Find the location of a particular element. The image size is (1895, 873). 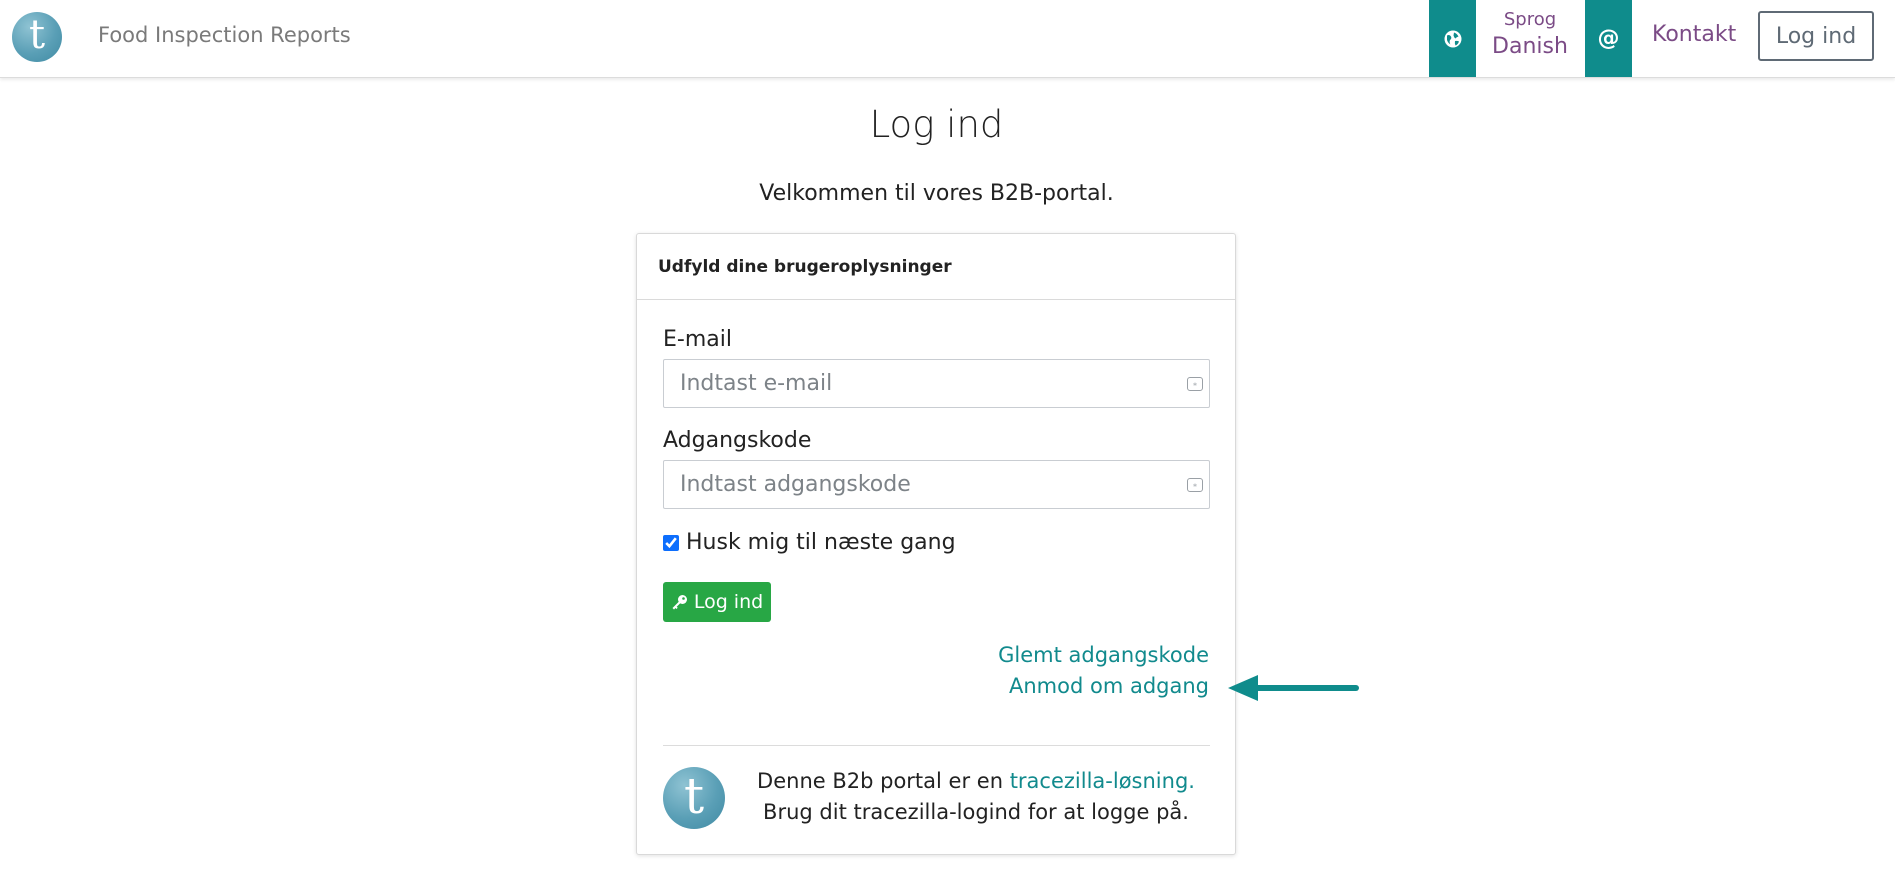

arrow-annotation-icon is located at coordinates (1293, 688).